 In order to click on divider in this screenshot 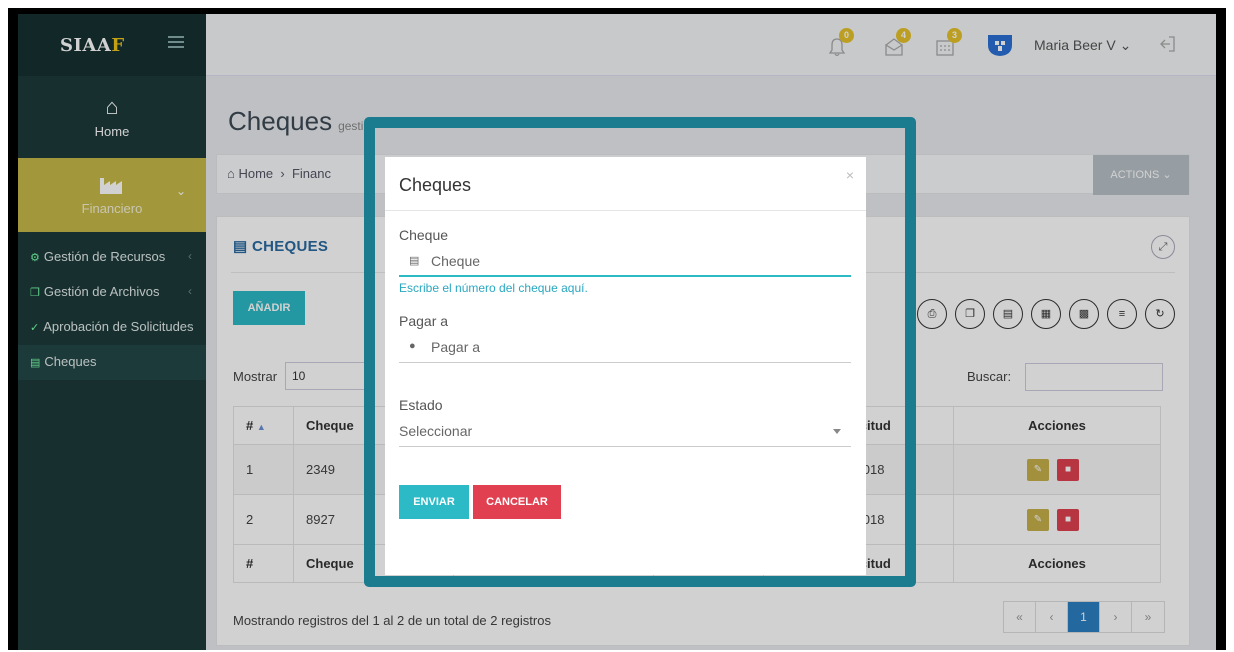, I will do `click(625, 210)`.